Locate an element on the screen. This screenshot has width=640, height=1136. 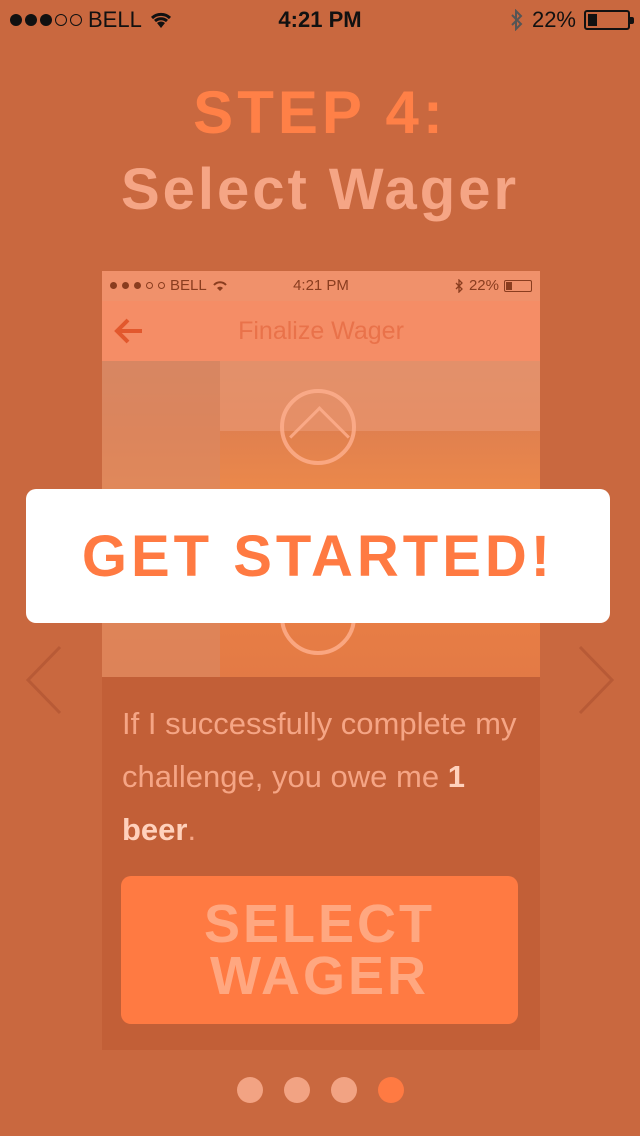
status-right: 22% is located at coordinates (572, 20).